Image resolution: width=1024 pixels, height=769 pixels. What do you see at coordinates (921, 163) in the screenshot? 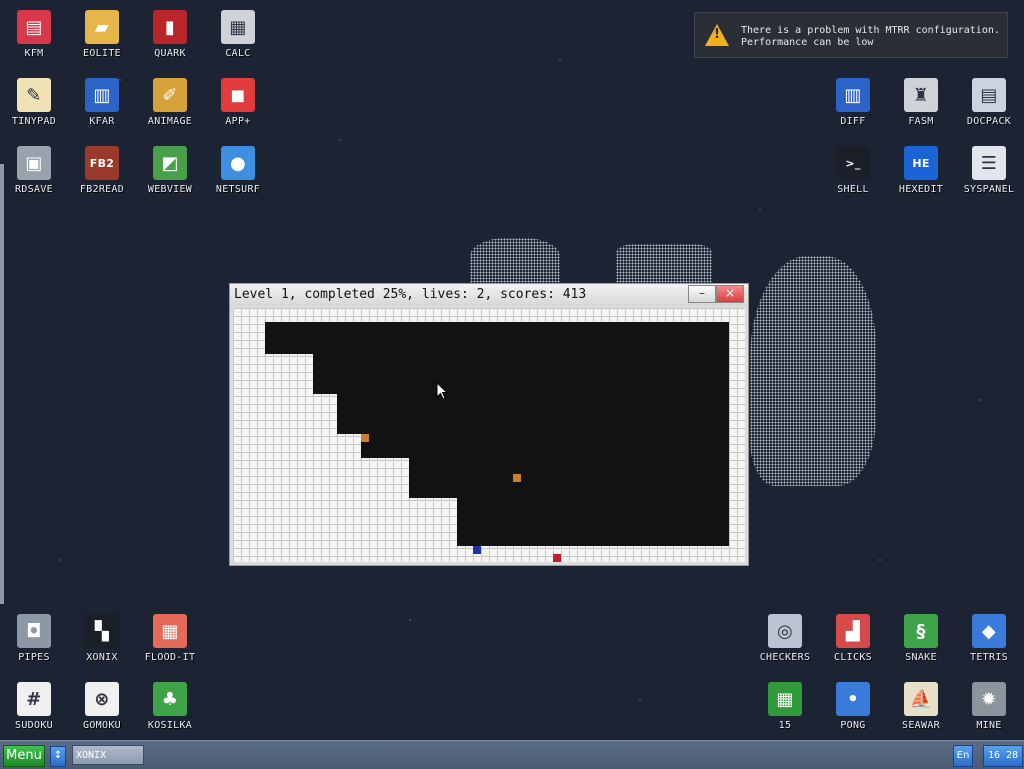
I see `hex-editor-icon: HE` at bounding box center [921, 163].